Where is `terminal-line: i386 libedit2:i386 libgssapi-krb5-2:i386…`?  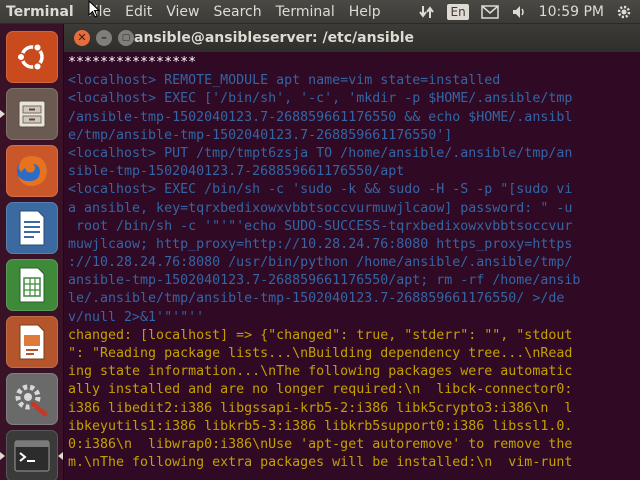
terminal-line: i386 libedit2:i386 libgssapi-krb5-2:i386… is located at coordinates (320, 408).